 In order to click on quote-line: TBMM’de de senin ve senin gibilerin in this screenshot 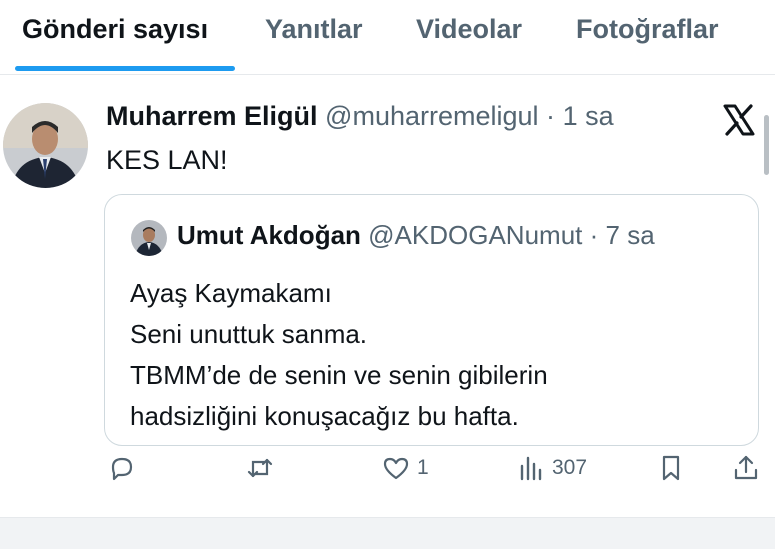, I will do `click(339, 375)`.